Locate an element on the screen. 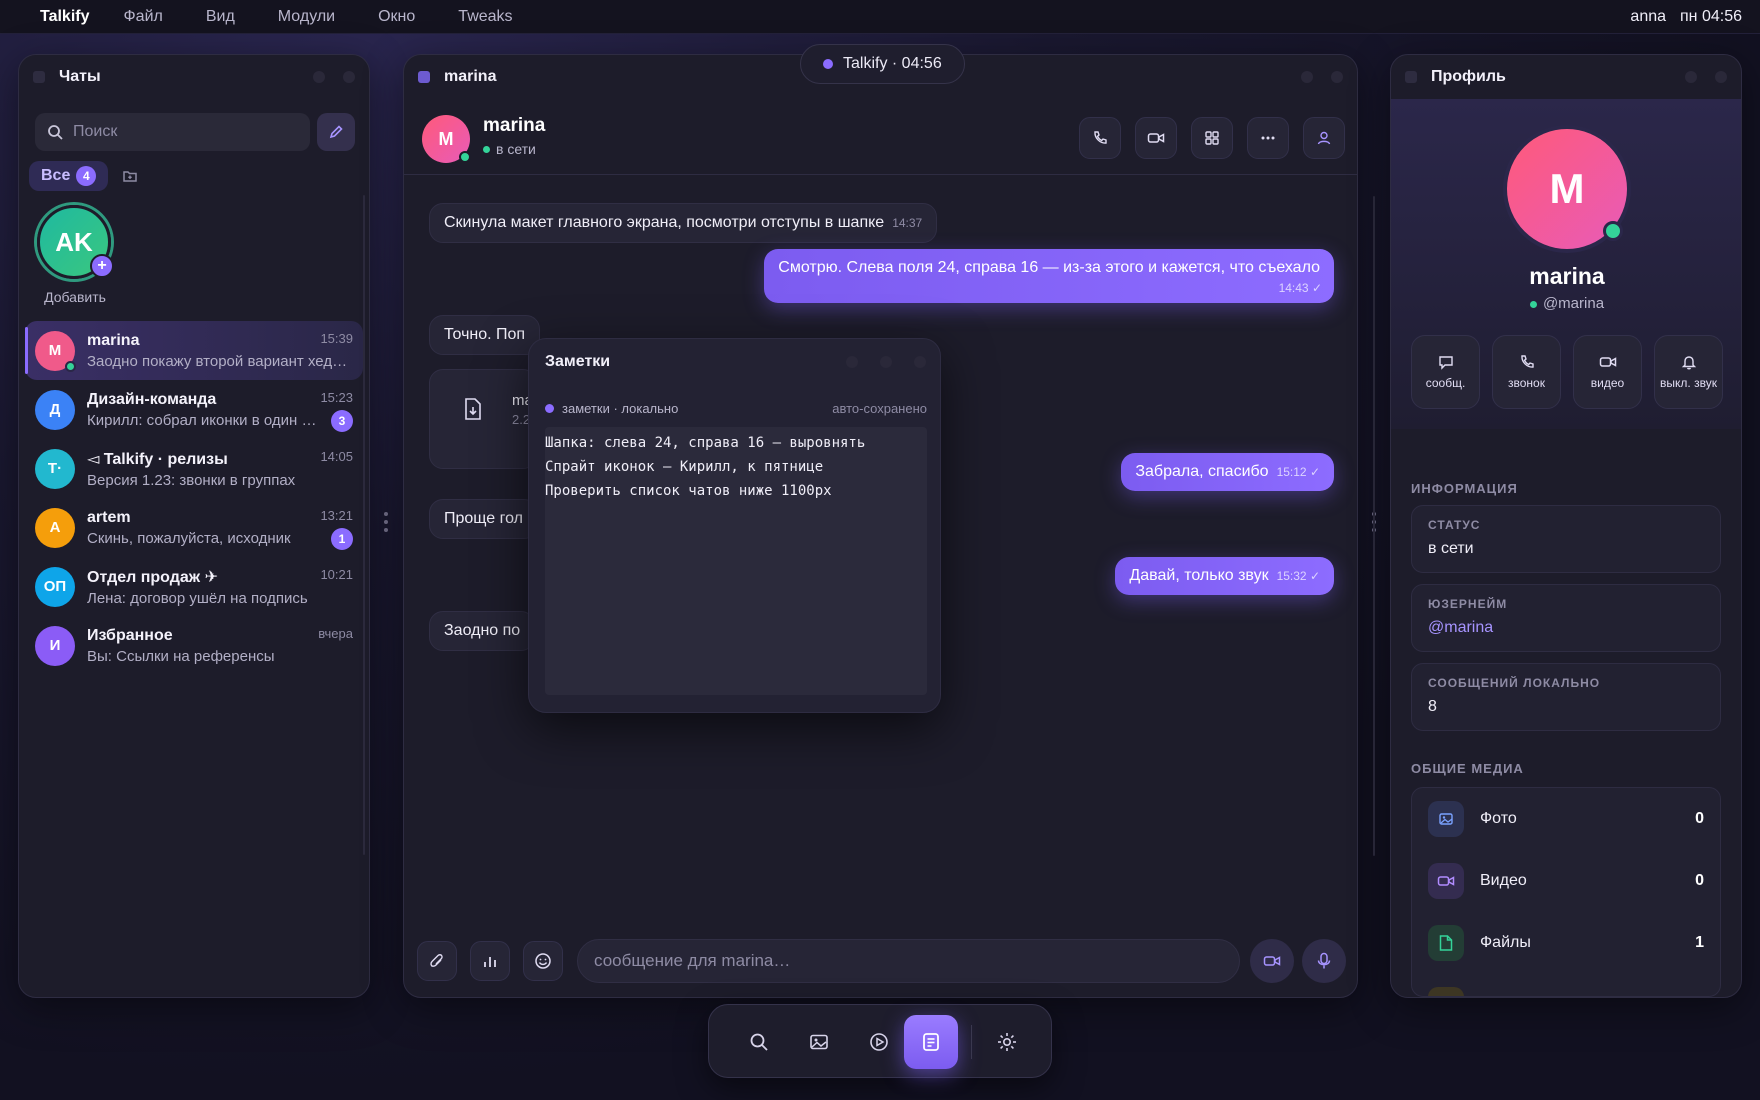 The width and height of the screenshot is (1760, 1100). profile-titlebar: Профиль is located at coordinates (1566, 77).